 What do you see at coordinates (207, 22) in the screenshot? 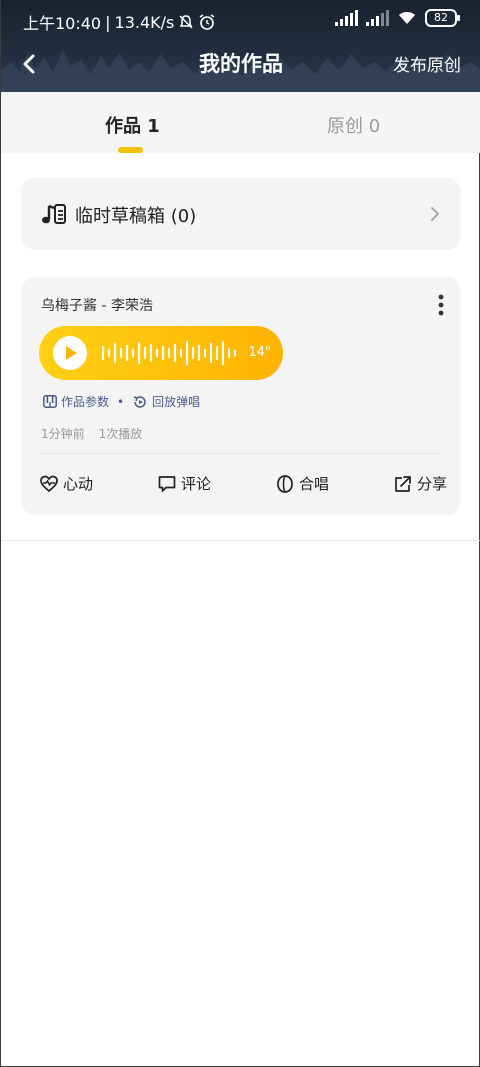
I see `alarm-icon` at bounding box center [207, 22].